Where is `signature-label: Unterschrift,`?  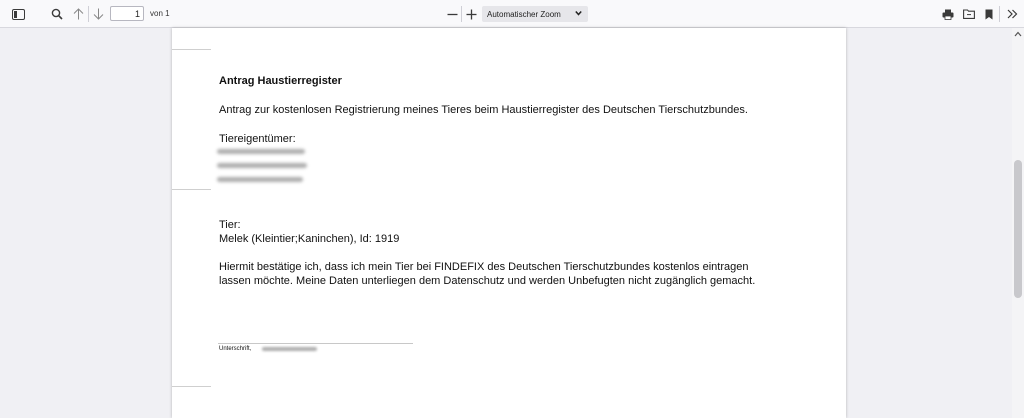
signature-label: Unterschrift, is located at coordinates (235, 349).